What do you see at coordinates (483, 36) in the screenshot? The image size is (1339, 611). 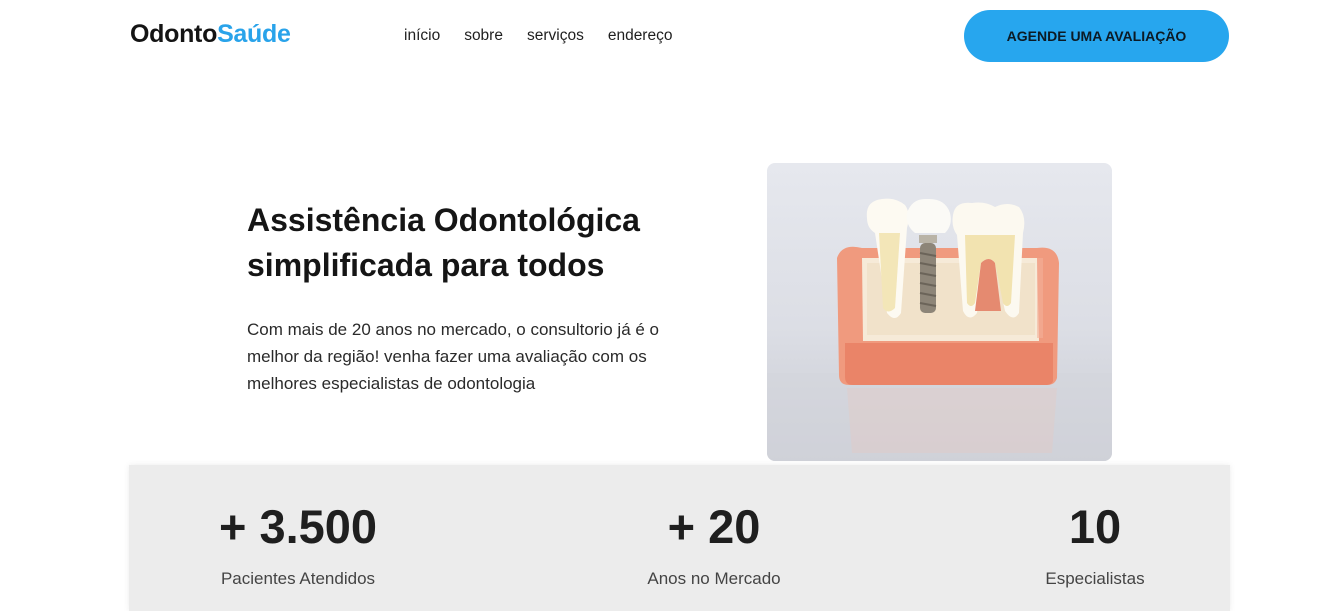 I see `nav-link-sobre: sobre` at bounding box center [483, 36].